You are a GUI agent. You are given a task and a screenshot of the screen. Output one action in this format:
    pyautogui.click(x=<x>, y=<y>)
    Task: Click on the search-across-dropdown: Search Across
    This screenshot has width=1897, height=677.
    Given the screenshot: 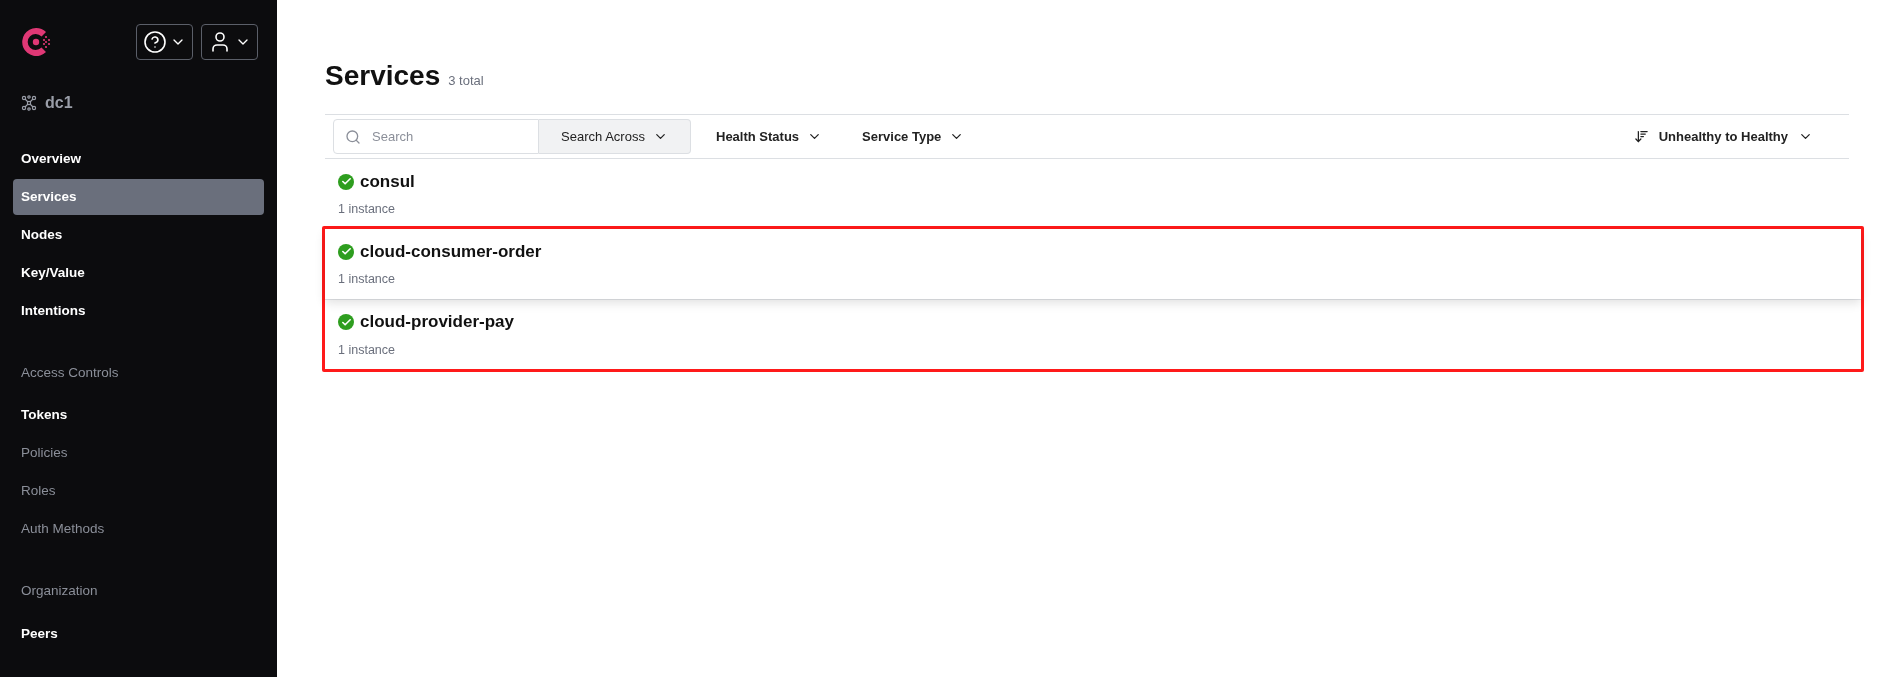 What is the action you would take?
    pyautogui.click(x=615, y=136)
    